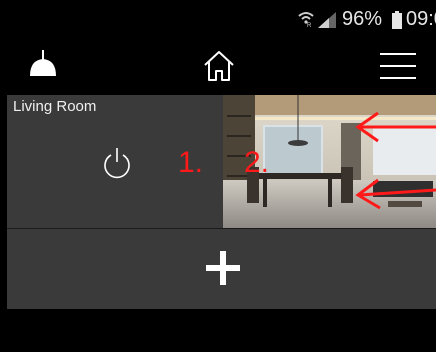  What do you see at coordinates (191, 162) in the screenshot?
I see `annotation-label-1: 1.` at bounding box center [191, 162].